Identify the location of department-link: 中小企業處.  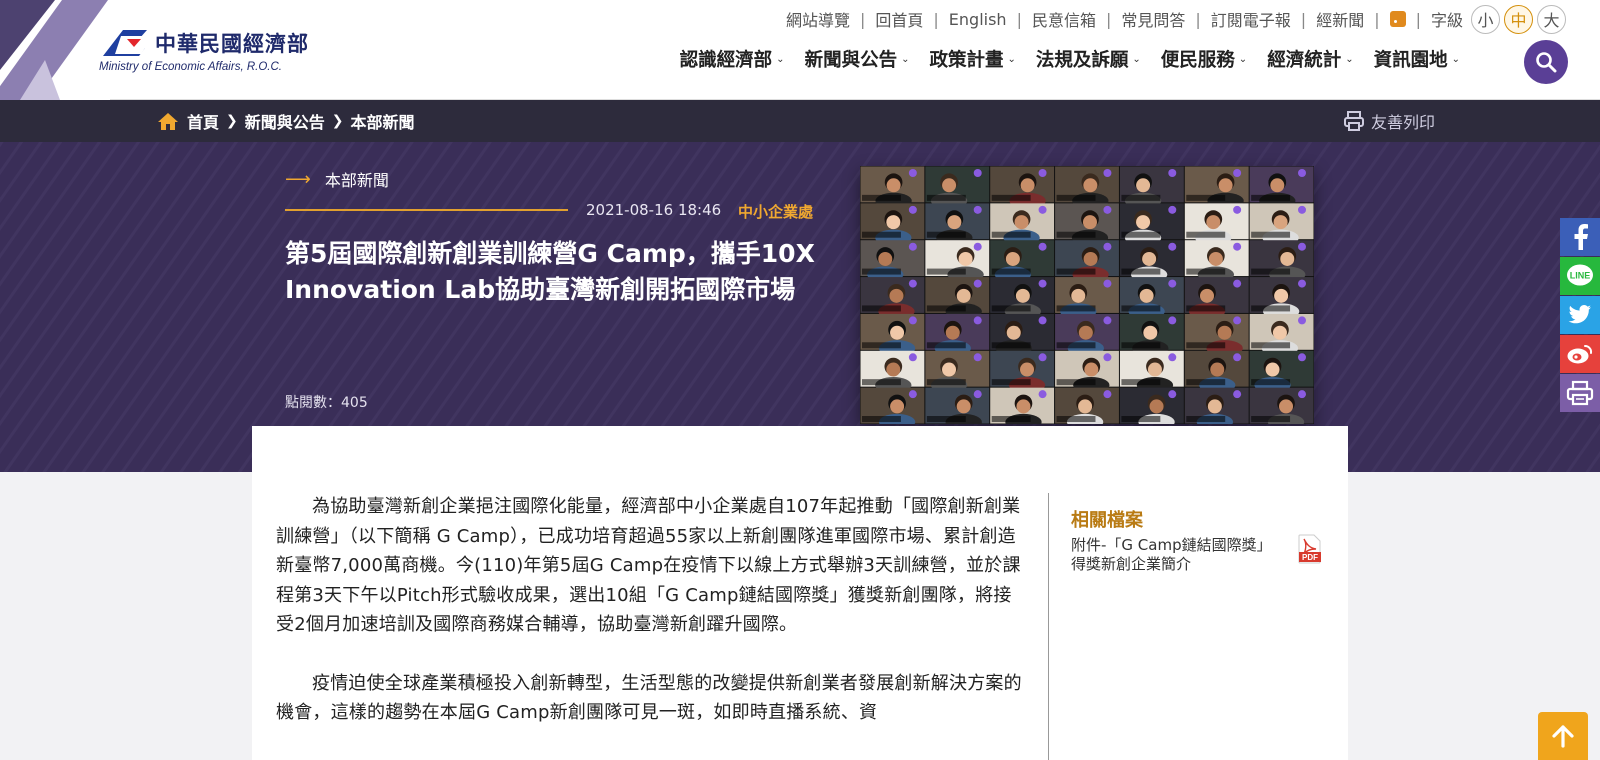
(775, 211).